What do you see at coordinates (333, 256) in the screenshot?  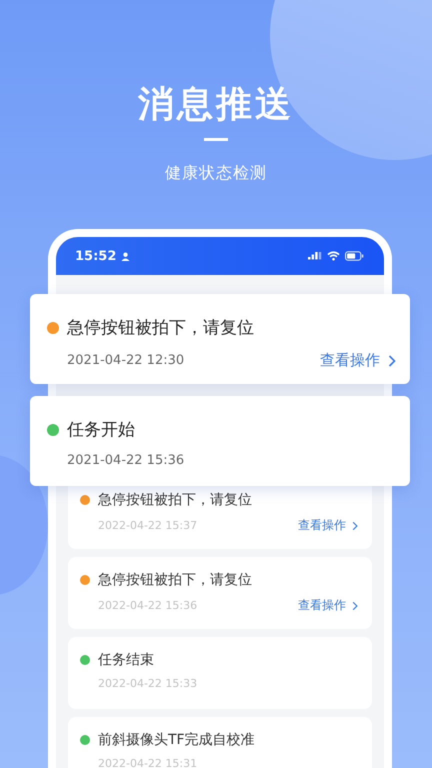 I see `wifi-icon` at bounding box center [333, 256].